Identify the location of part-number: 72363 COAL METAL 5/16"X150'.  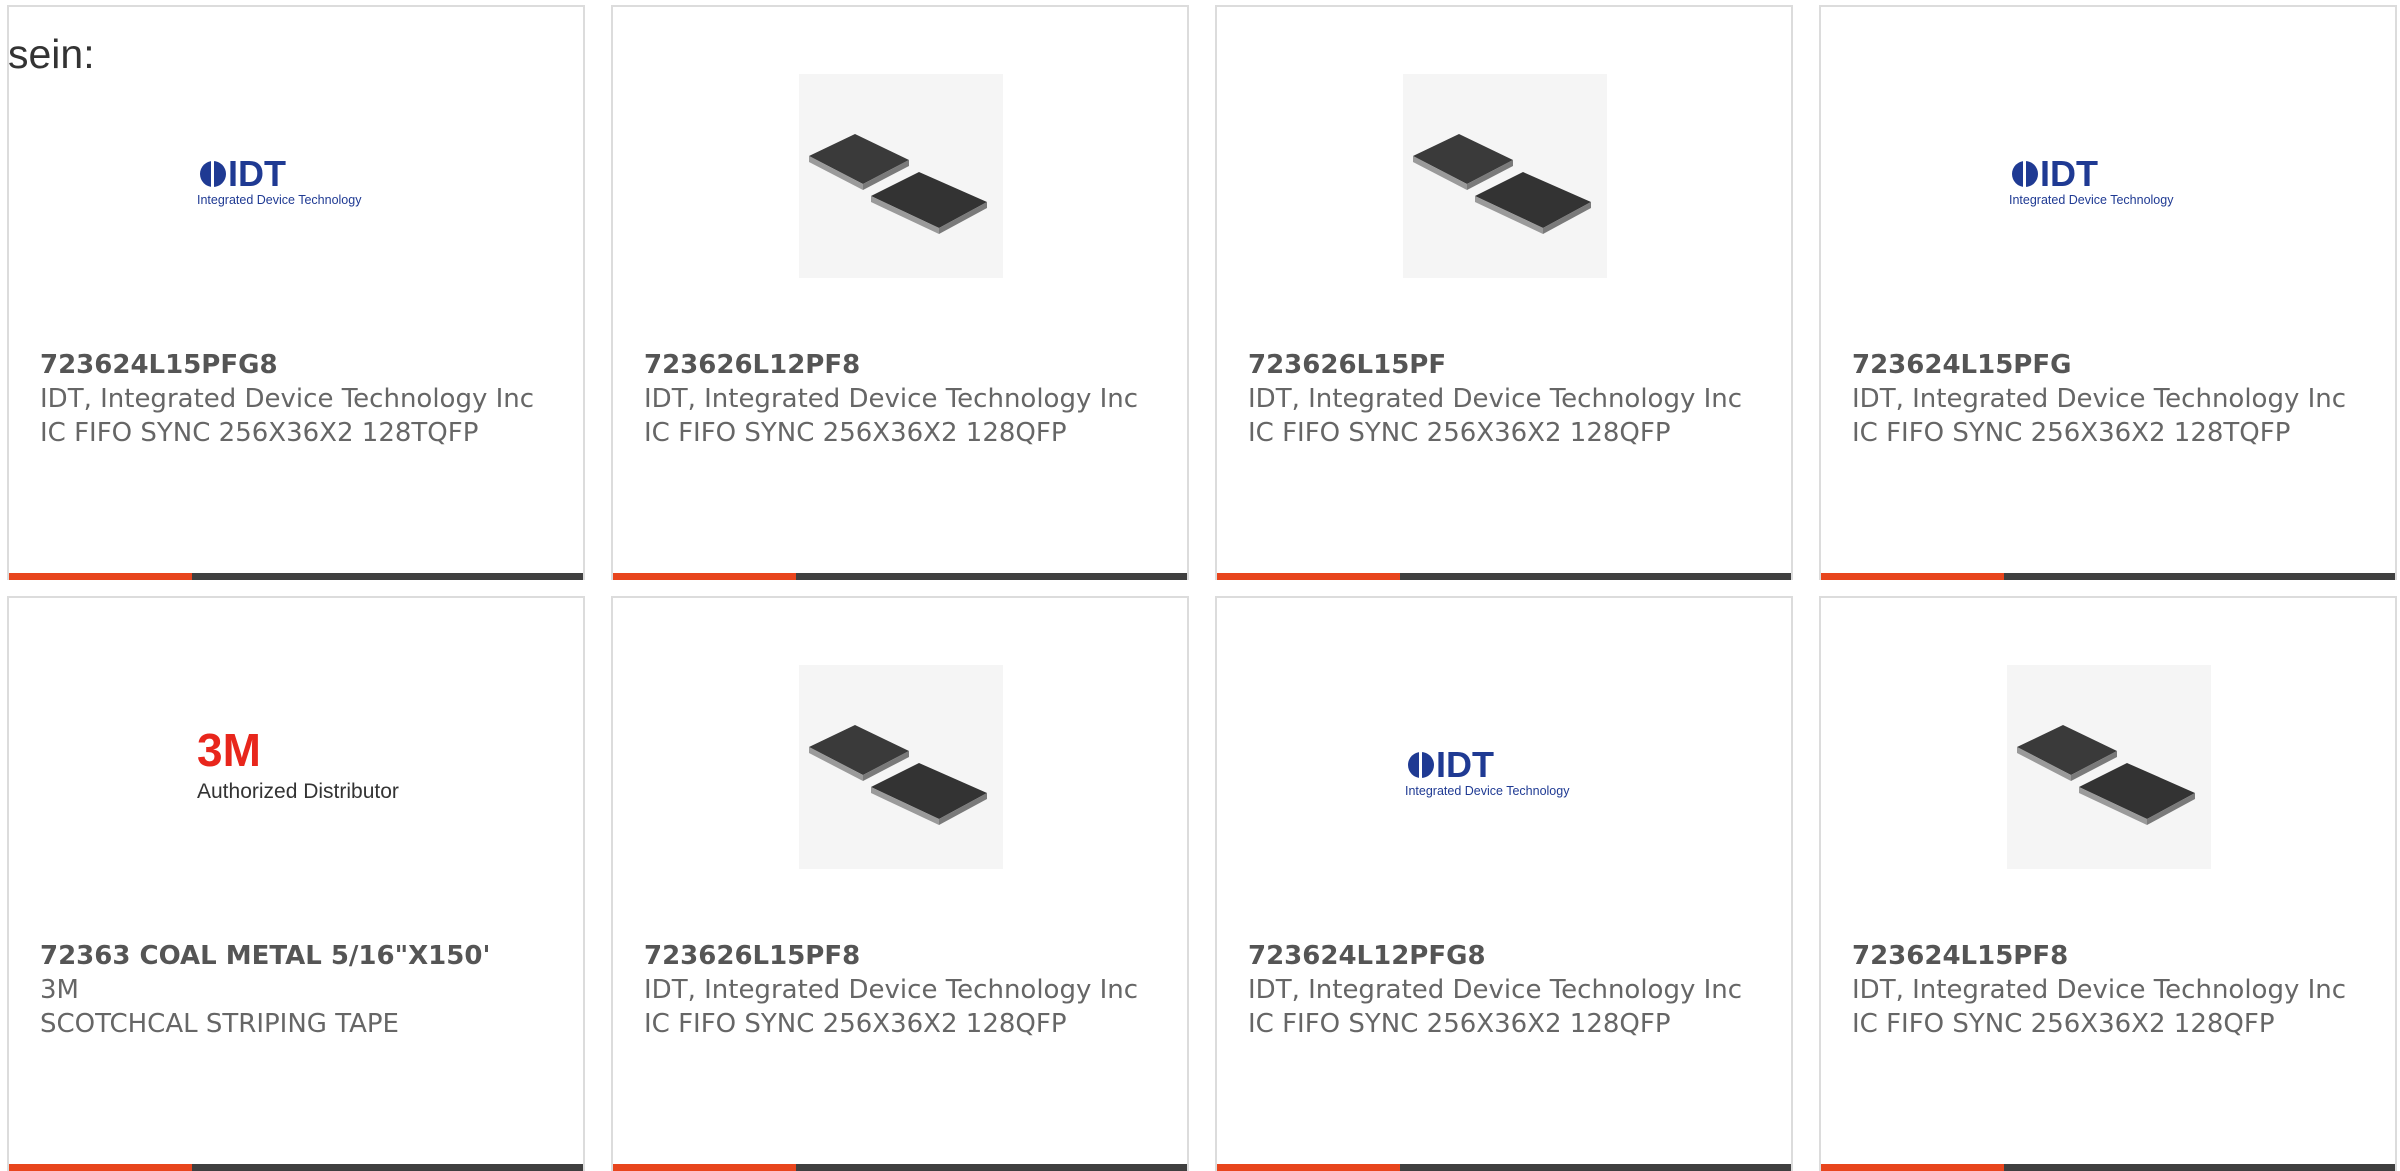
(296, 956).